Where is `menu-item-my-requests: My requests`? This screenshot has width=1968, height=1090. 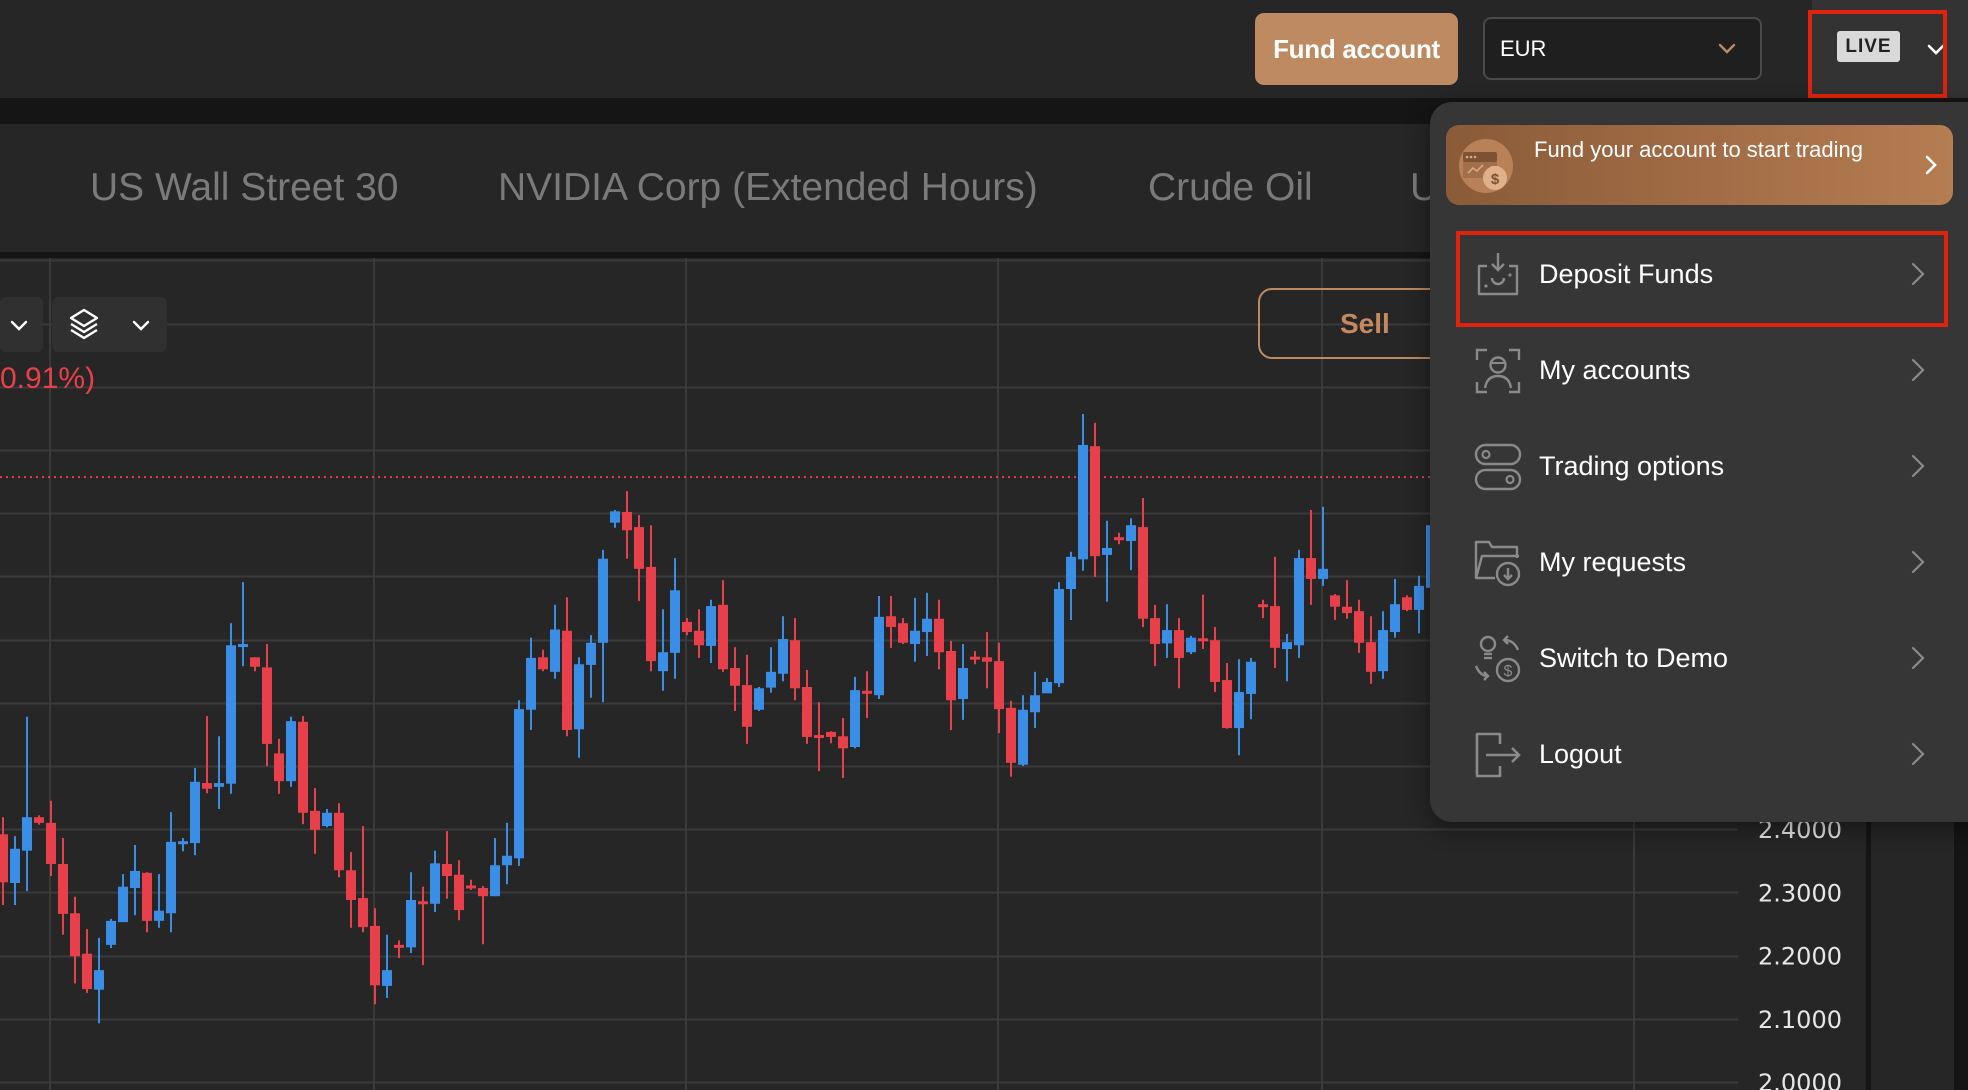
menu-item-my-requests: My requests is located at coordinates (1702, 562).